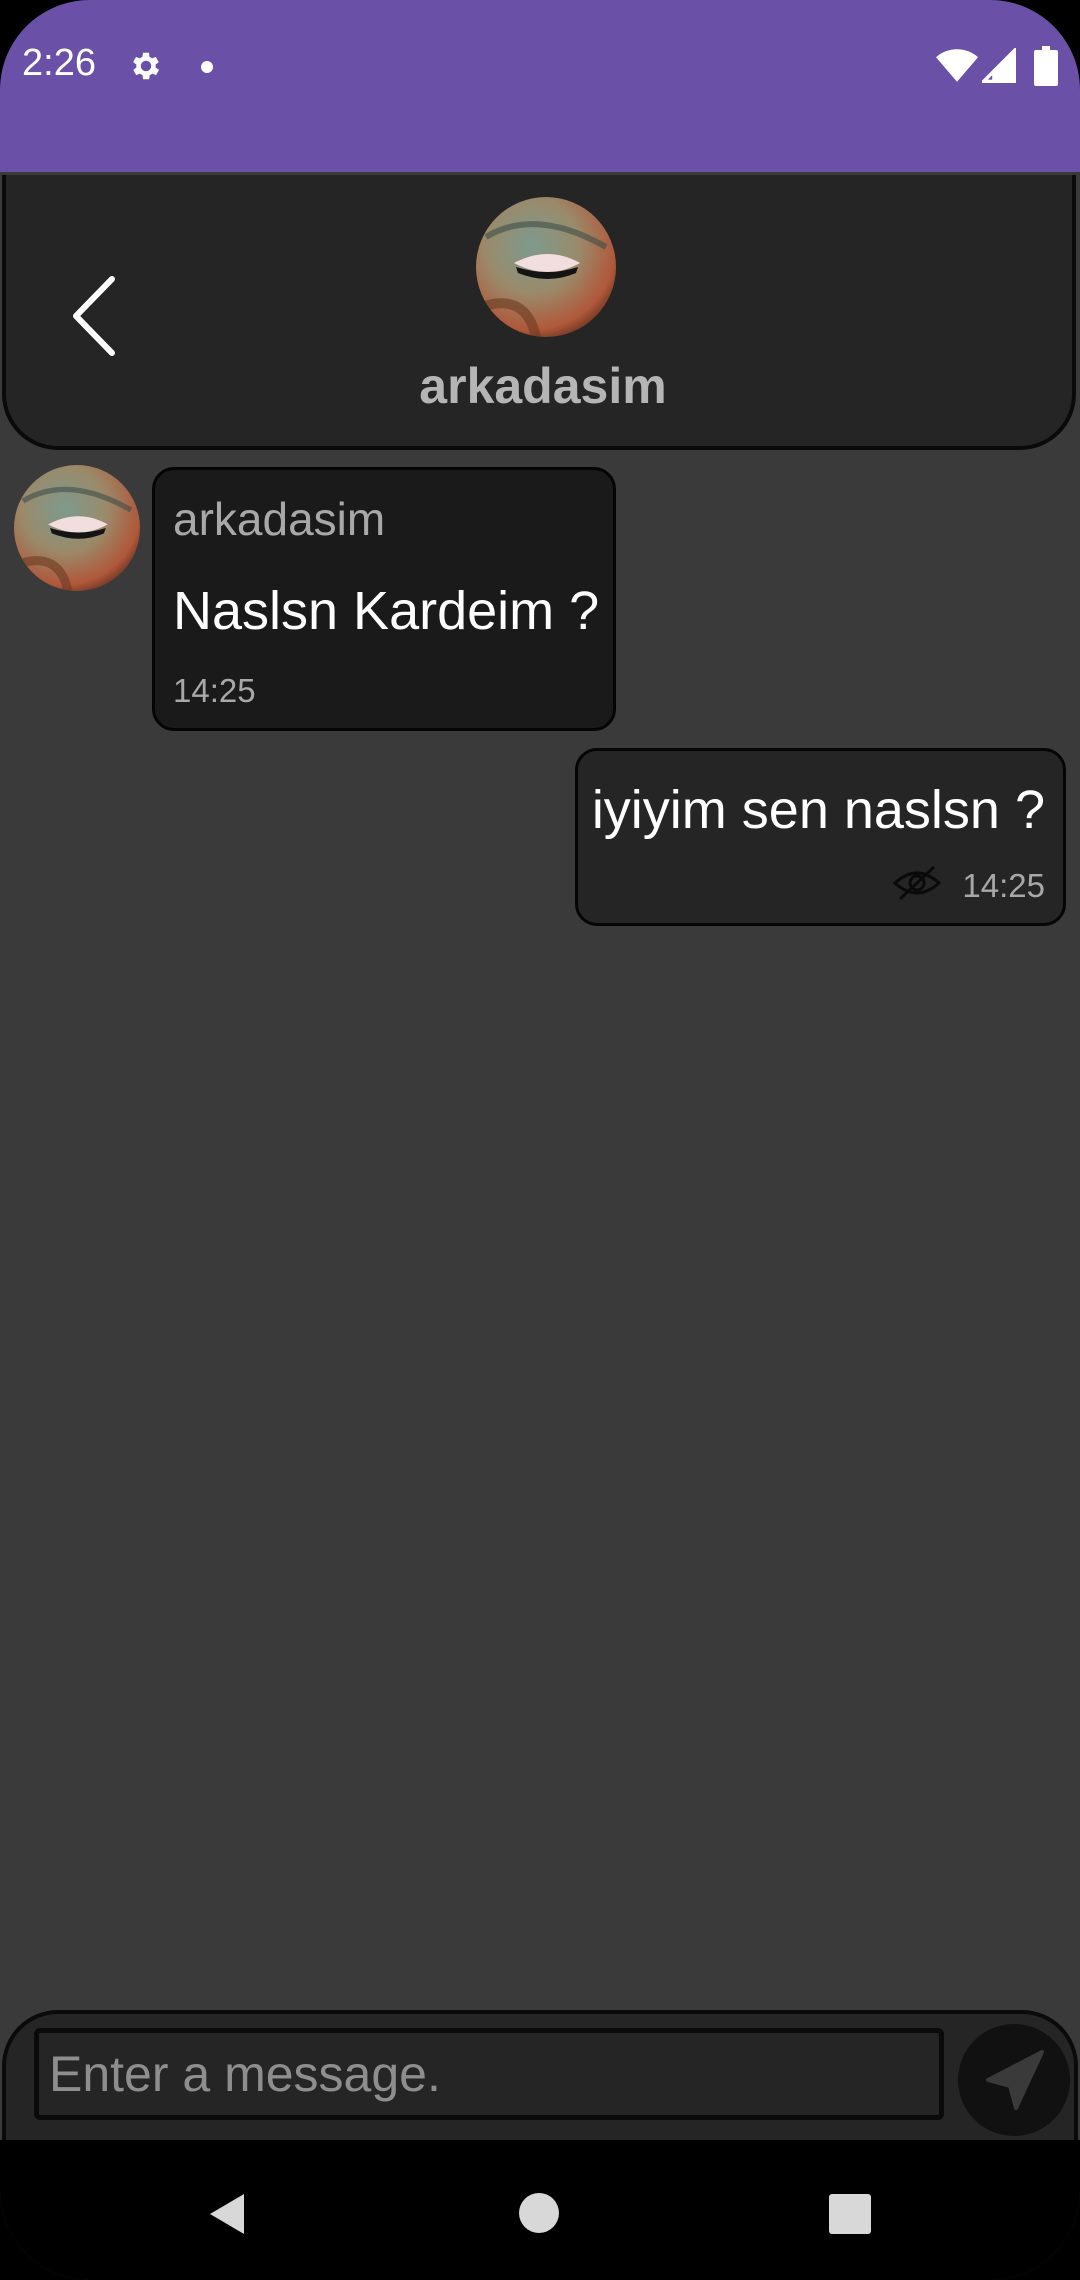 The width and height of the screenshot is (1080, 2280). I want to click on message-input, so click(489, 2074).